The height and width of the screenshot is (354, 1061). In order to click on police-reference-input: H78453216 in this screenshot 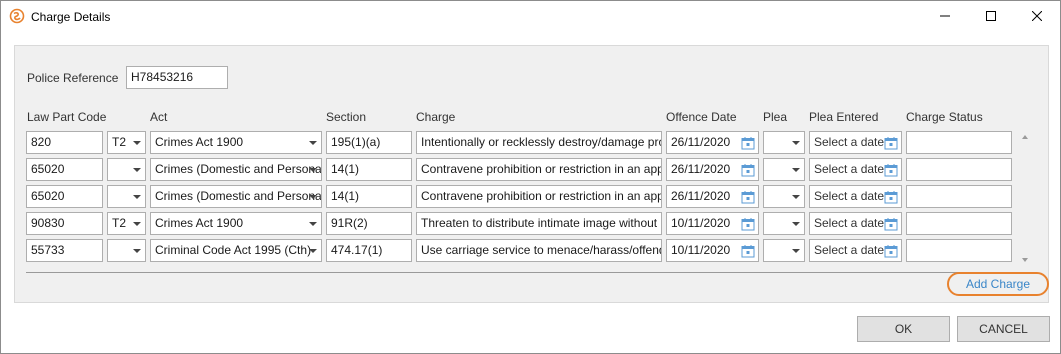, I will do `click(177, 77)`.